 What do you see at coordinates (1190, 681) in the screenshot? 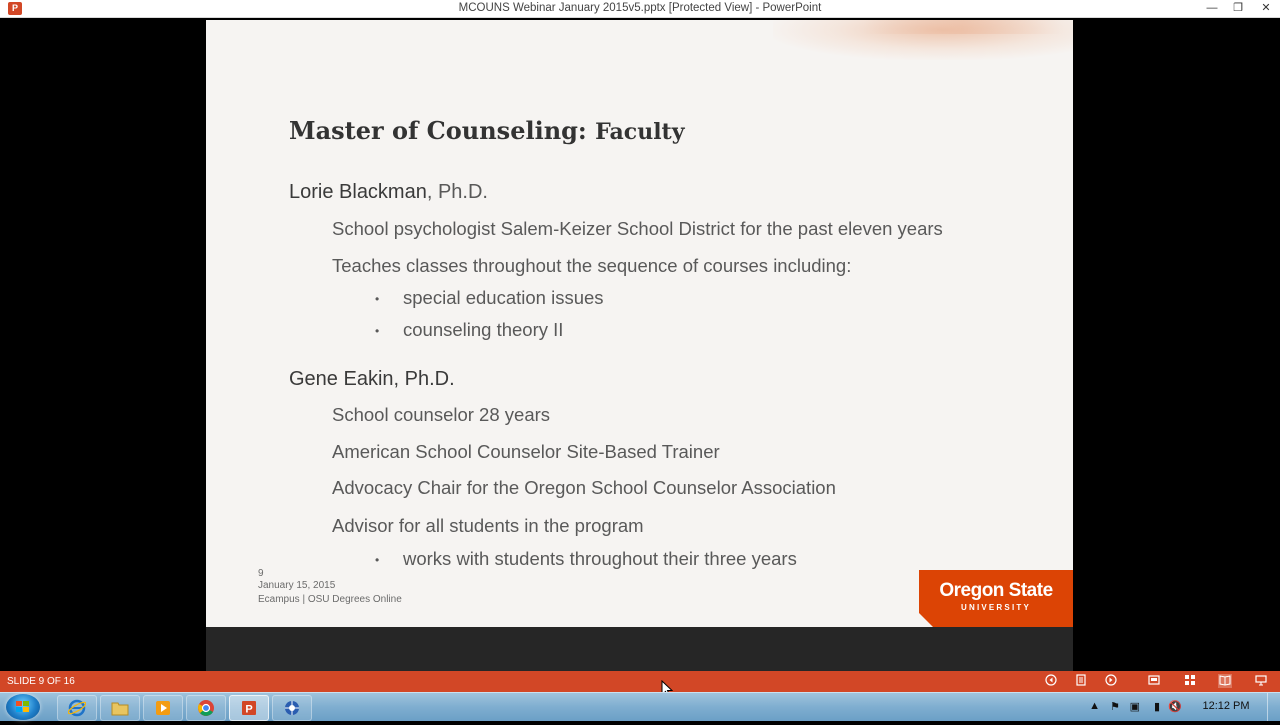
I see `slide-sorter-icon` at bounding box center [1190, 681].